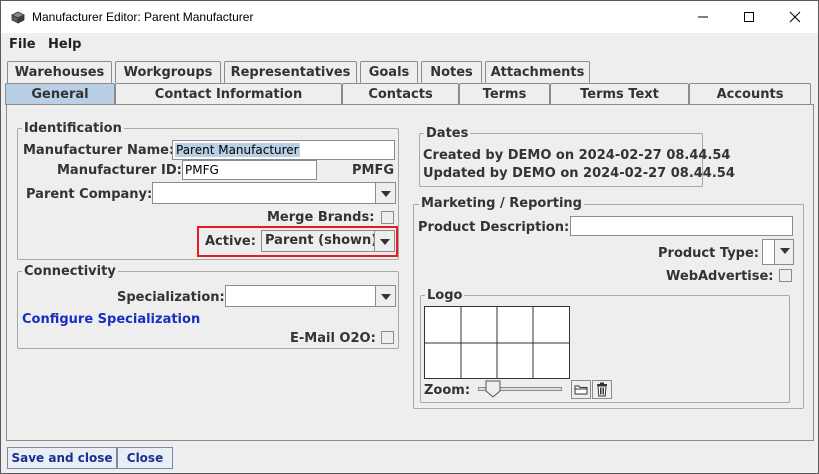 Image resolution: width=819 pixels, height=474 pixels. Describe the element at coordinates (171, 297) in the screenshot. I see `specialization-label: Specialization:` at that location.